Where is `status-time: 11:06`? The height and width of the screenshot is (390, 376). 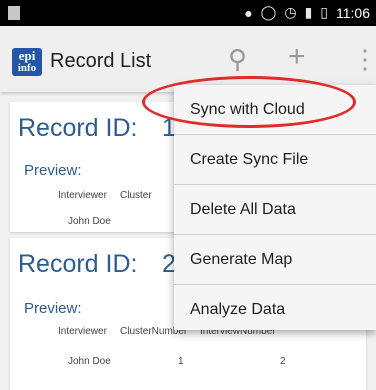
status-time: 11:06 is located at coordinates (353, 12).